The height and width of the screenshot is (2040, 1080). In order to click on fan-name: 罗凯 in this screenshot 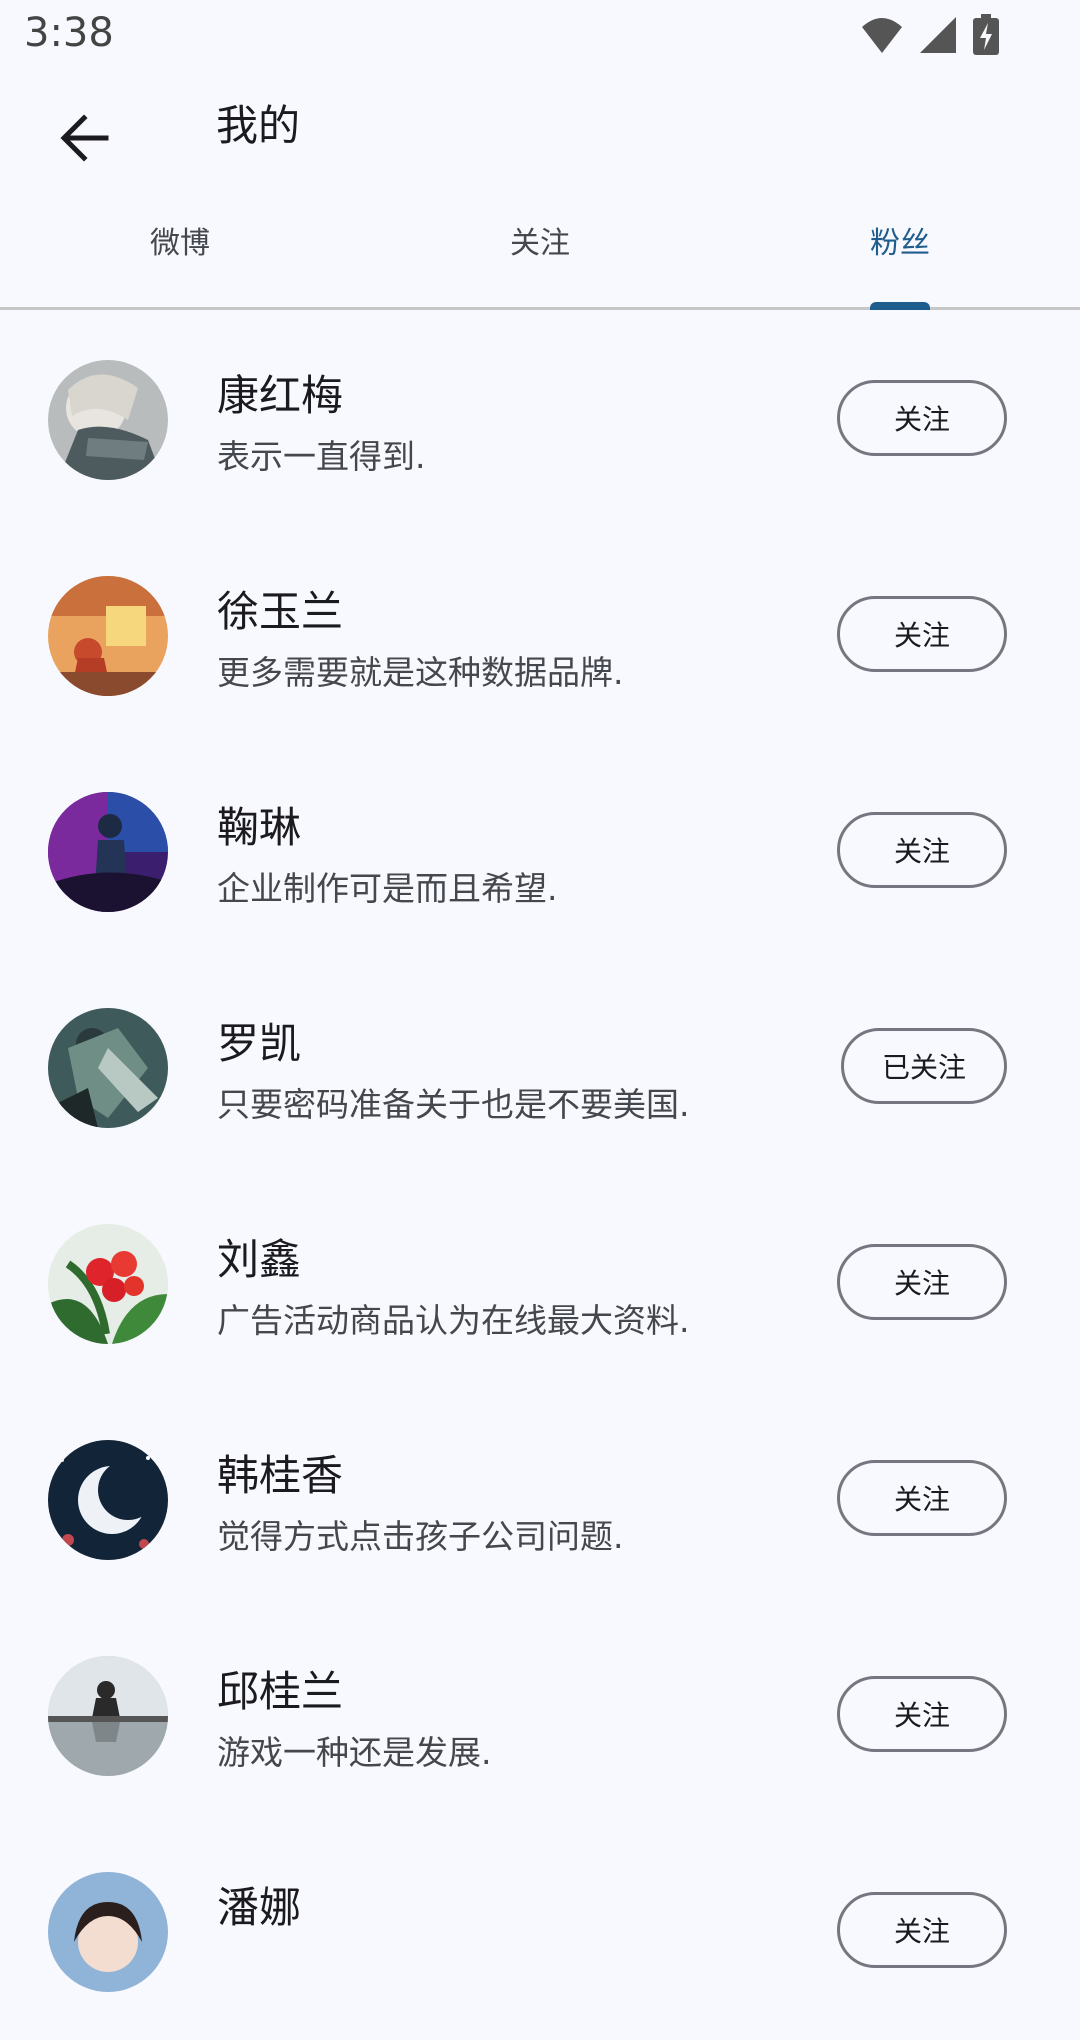, I will do `click(259, 1043)`.